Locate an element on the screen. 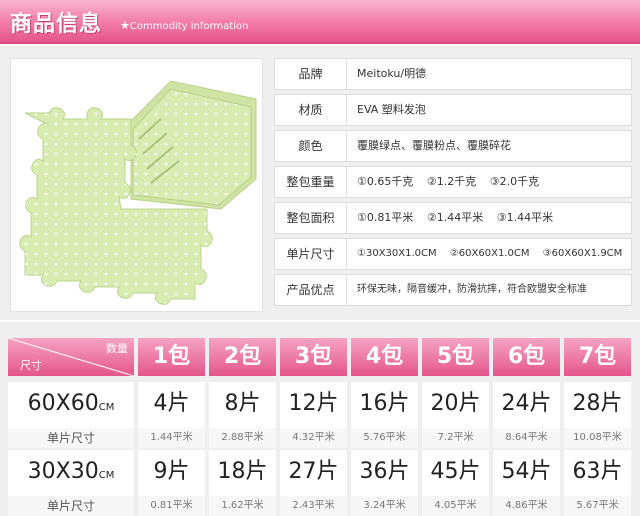 The height and width of the screenshot is (516, 640). piece-count: 54片 is located at coordinates (526, 471).